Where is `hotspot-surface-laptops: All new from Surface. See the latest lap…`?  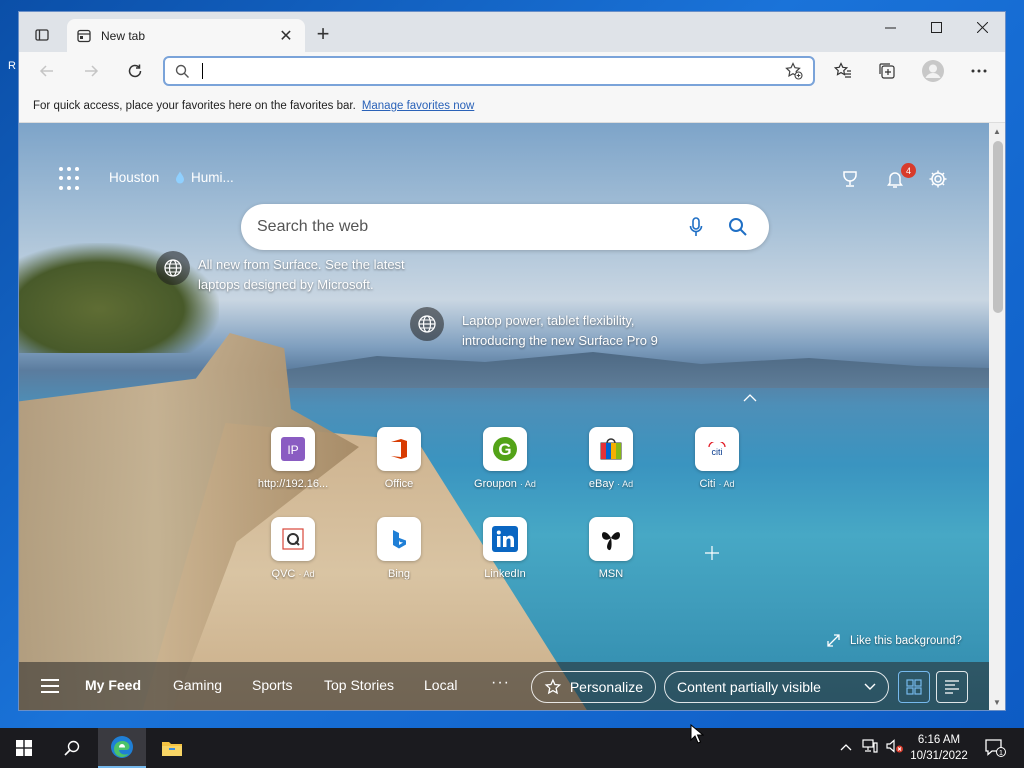
hotspot-surface-laptops: All new from Surface. See the latest lap… is located at coordinates (306, 273).